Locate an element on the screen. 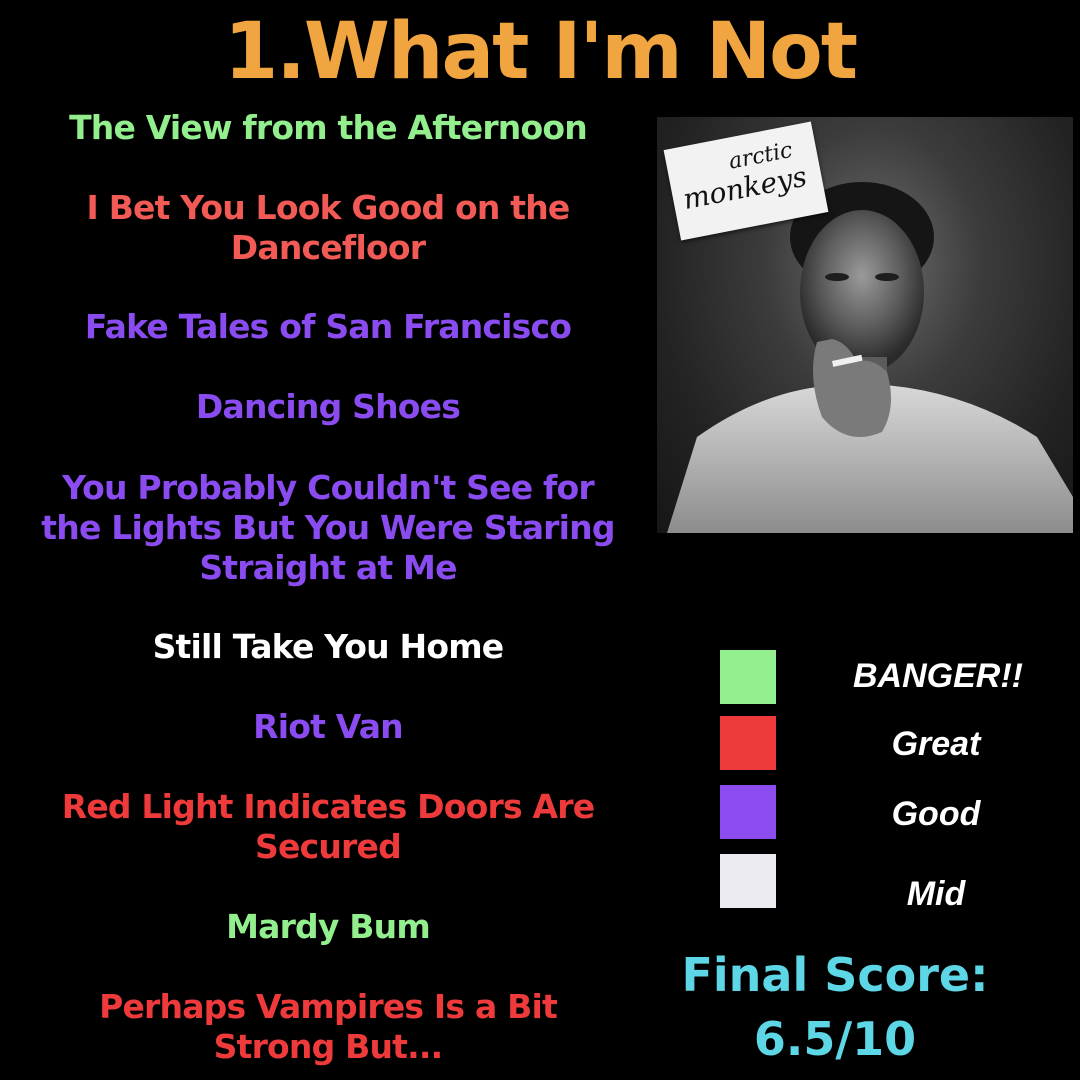 The height and width of the screenshot is (1080, 1080). track-8-line-1: Red Light Indicates Doors Are is located at coordinates (328, 806).